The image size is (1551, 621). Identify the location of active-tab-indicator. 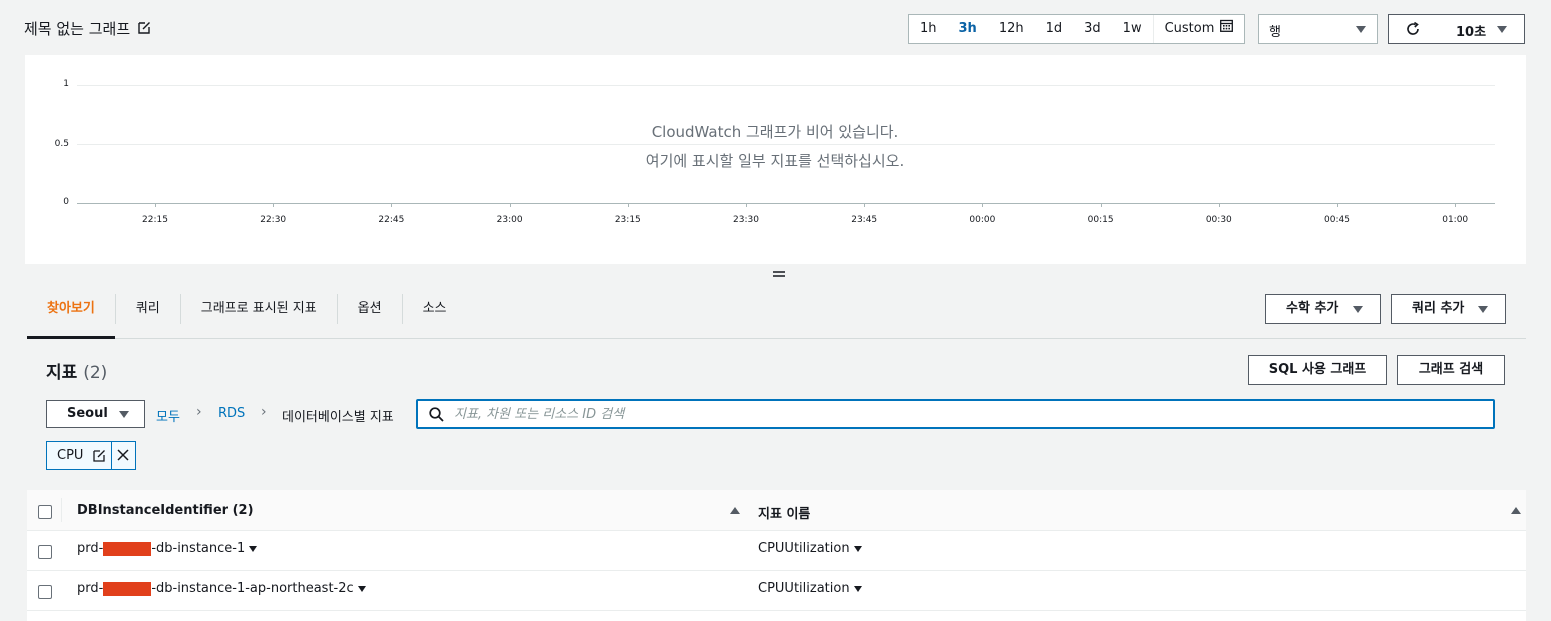
(71, 337).